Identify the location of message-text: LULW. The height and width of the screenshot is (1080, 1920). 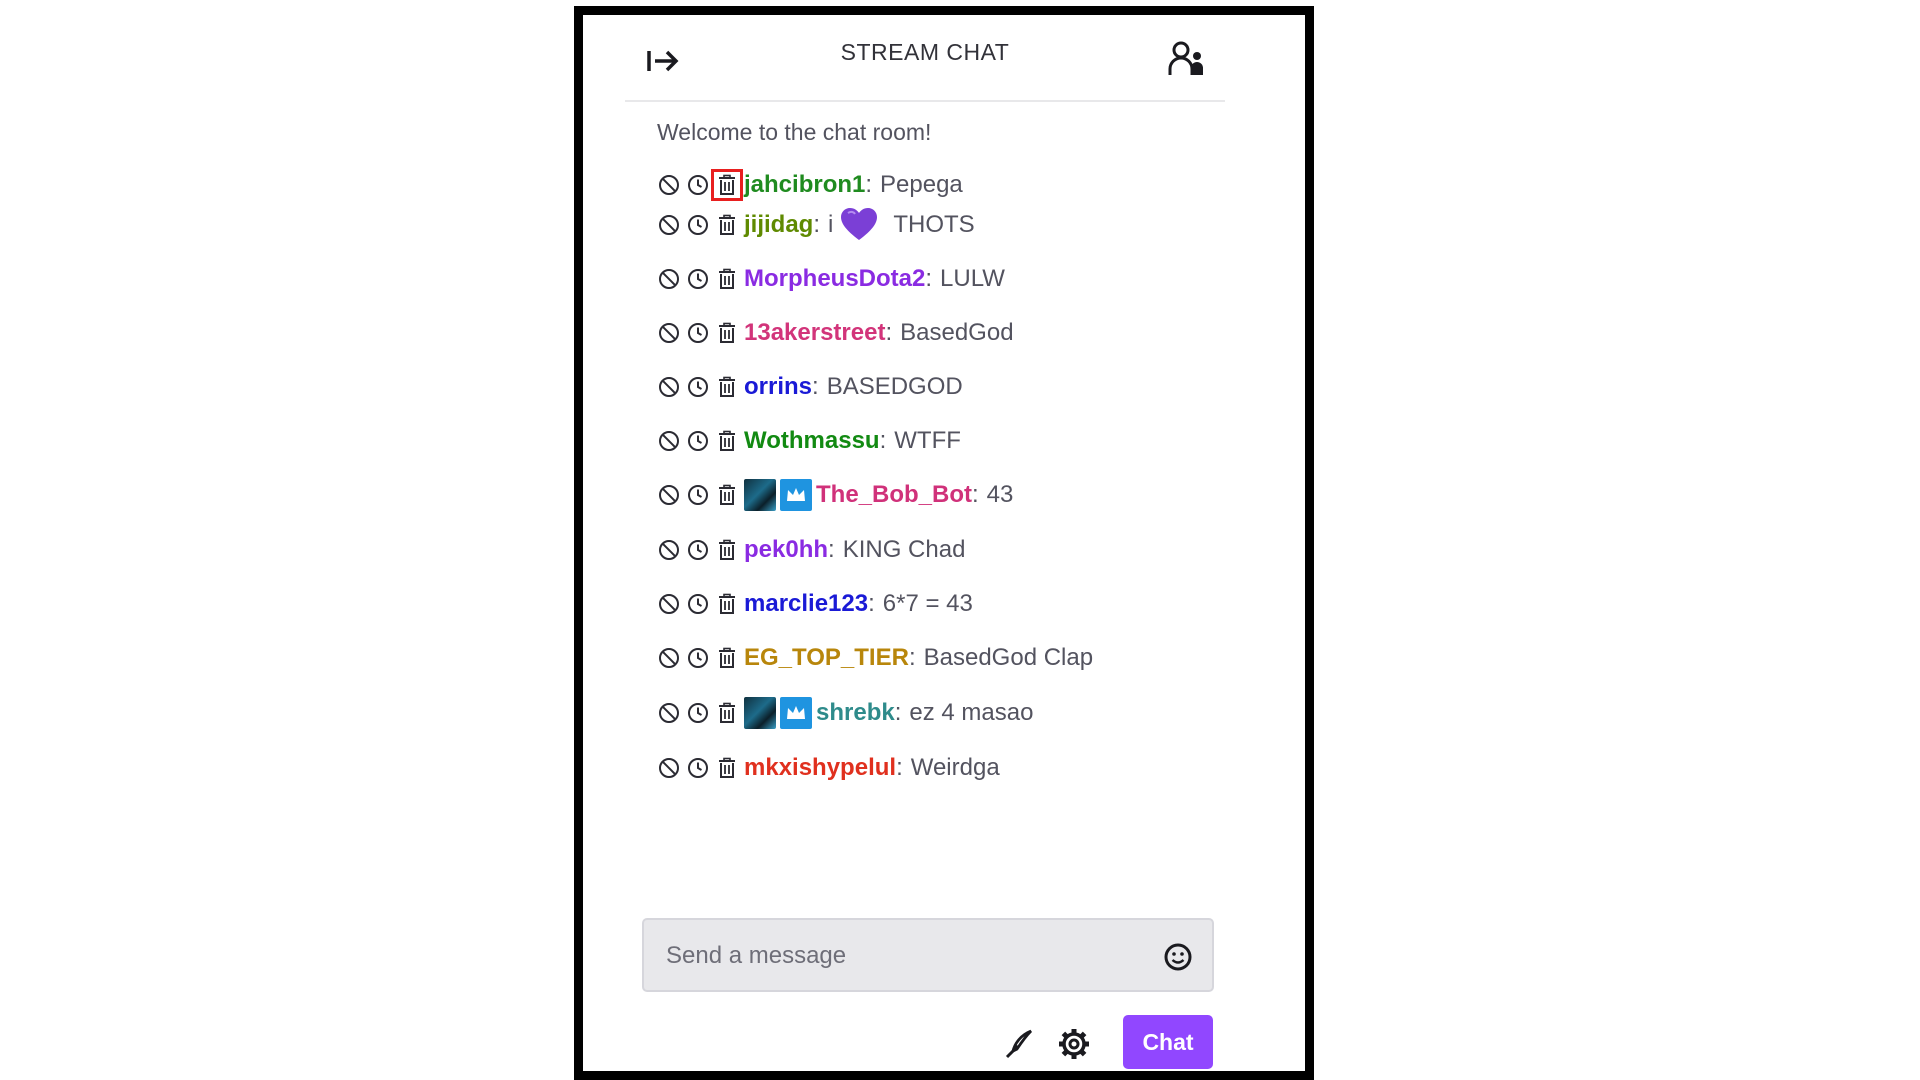
(972, 278).